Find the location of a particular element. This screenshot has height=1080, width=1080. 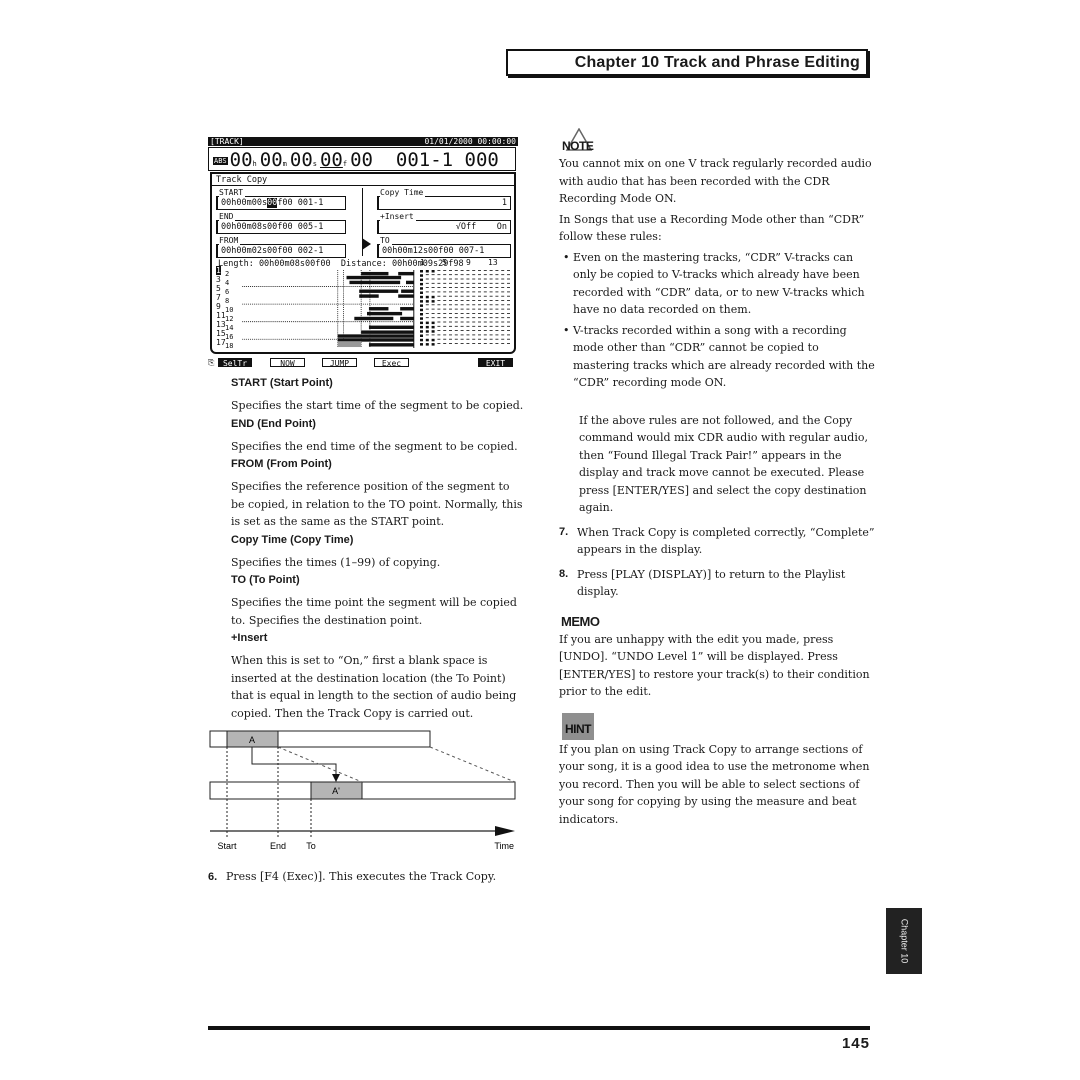

from-field: FROM 00h00m02s00f00 002-1 is located at coordinates (281, 247).